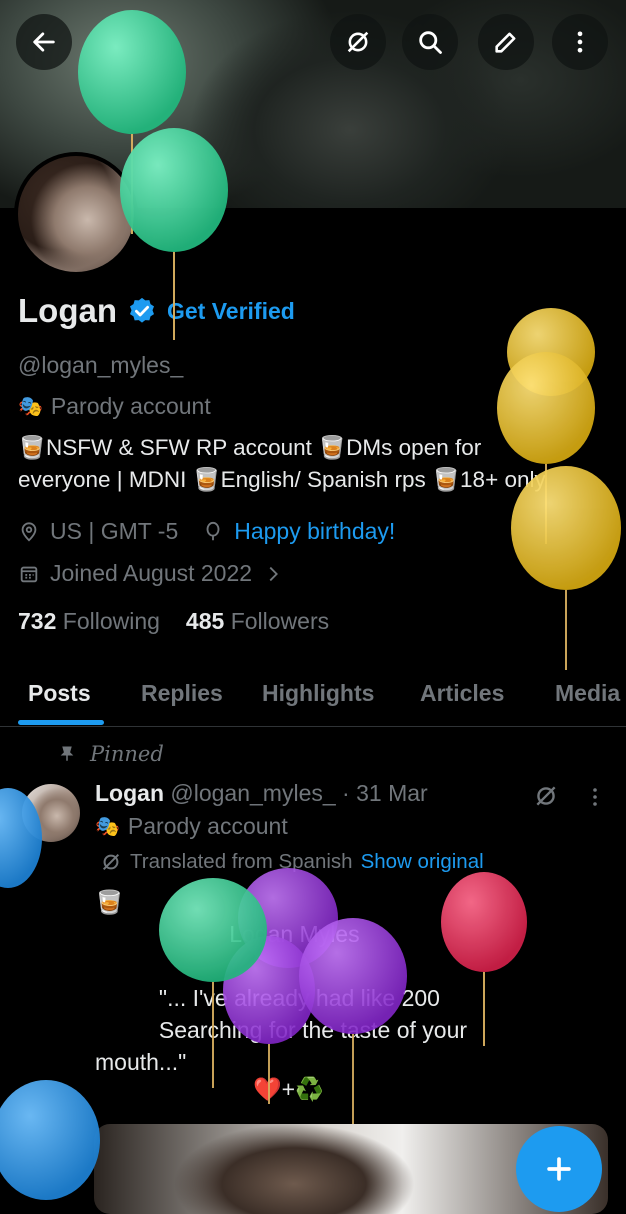 Image resolution: width=626 pixels, height=1214 pixels. What do you see at coordinates (353, 1021) in the screenshot?
I see `purple-balloon` at bounding box center [353, 1021].